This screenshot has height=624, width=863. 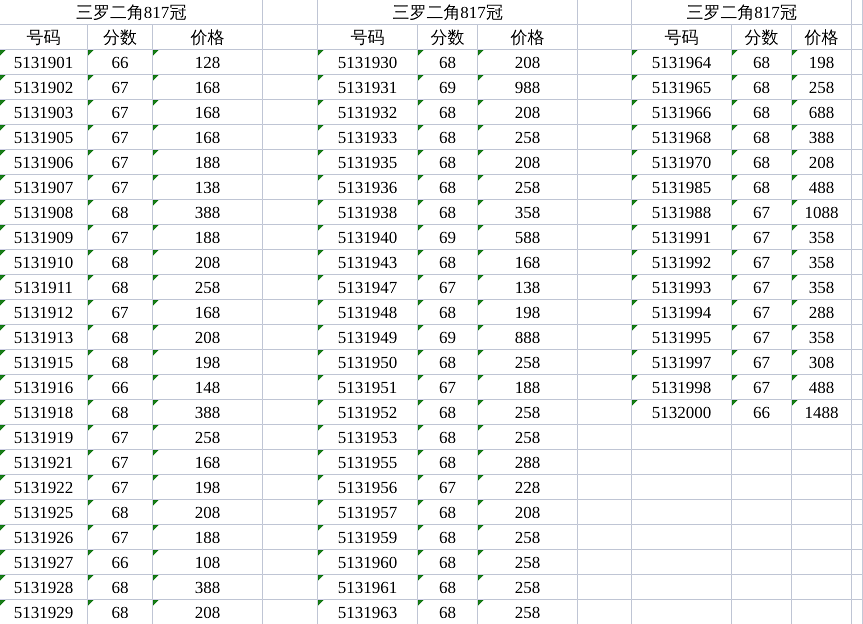 What do you see at coordinates (822, 312) in the screenshot?
I see `table-cell: 288` at bounding box center [822, 312].